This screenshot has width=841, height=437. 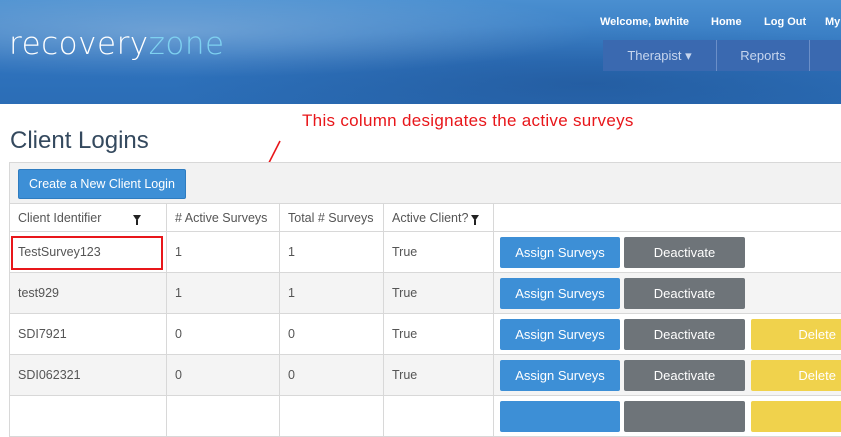 What do you see at coordinates (88, 375) in the screenshot?
I see `client-identifier-cell: SDI062321` at bounding box center [88, 375].